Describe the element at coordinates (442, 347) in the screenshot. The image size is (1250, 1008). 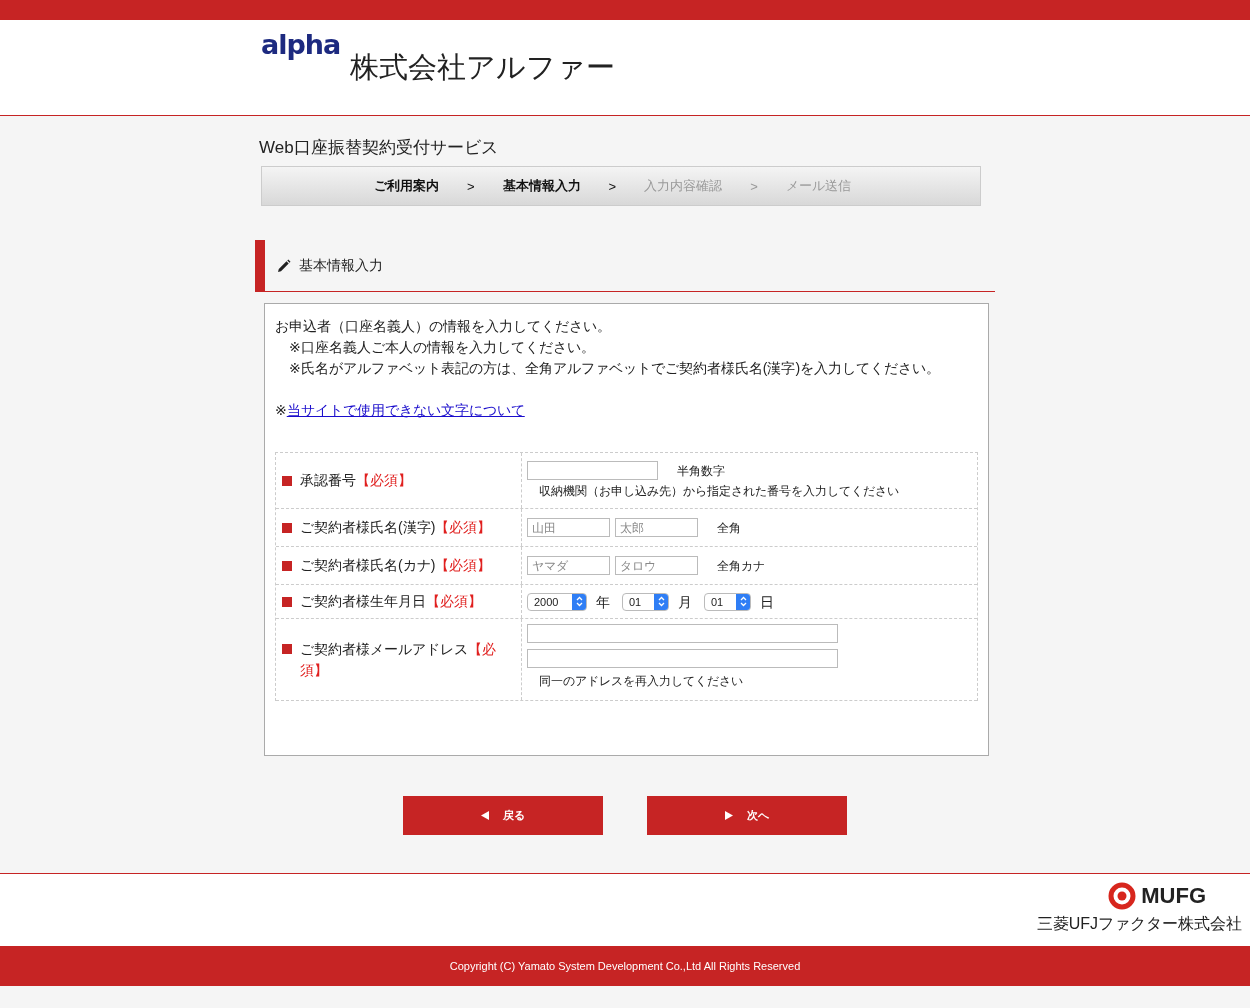
I see `note-text: ※口座名義人ご本人の情報を入力してください。` at that location.